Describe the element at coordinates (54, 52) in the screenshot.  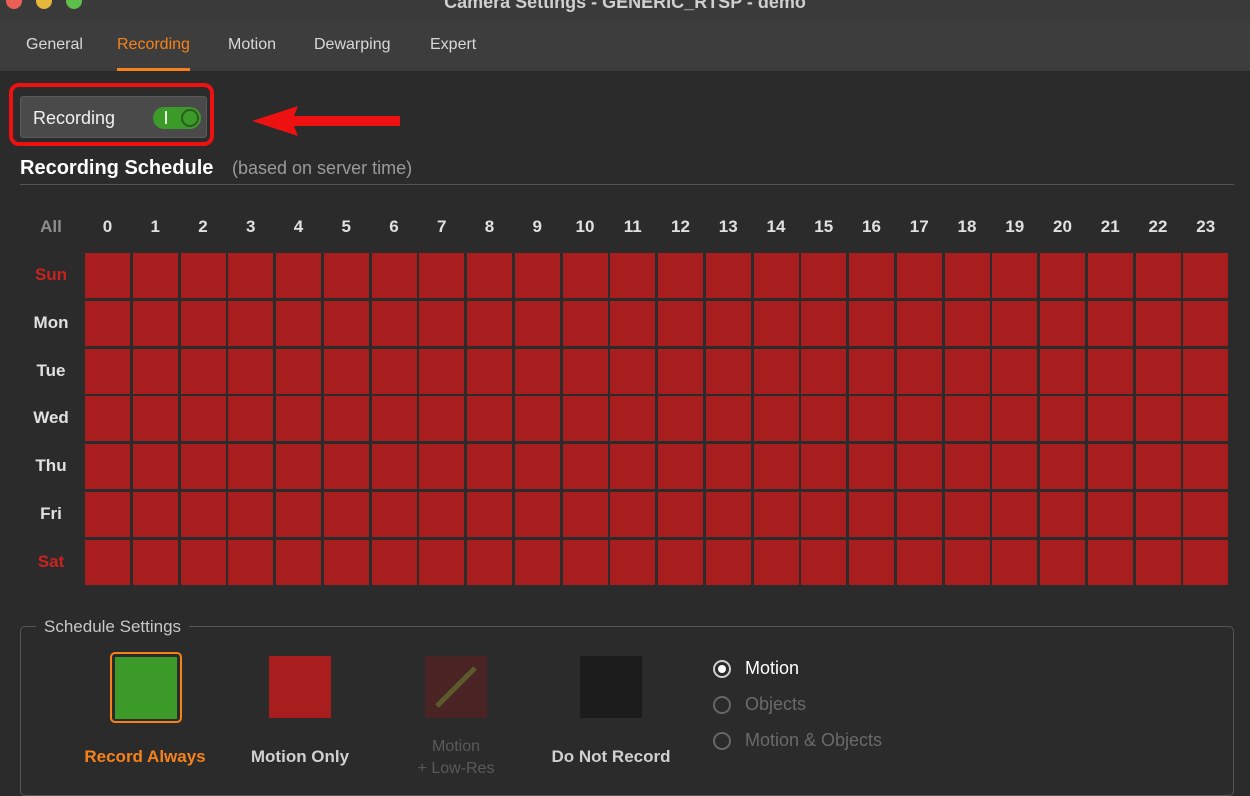
I see `tab-general: General` at that location.